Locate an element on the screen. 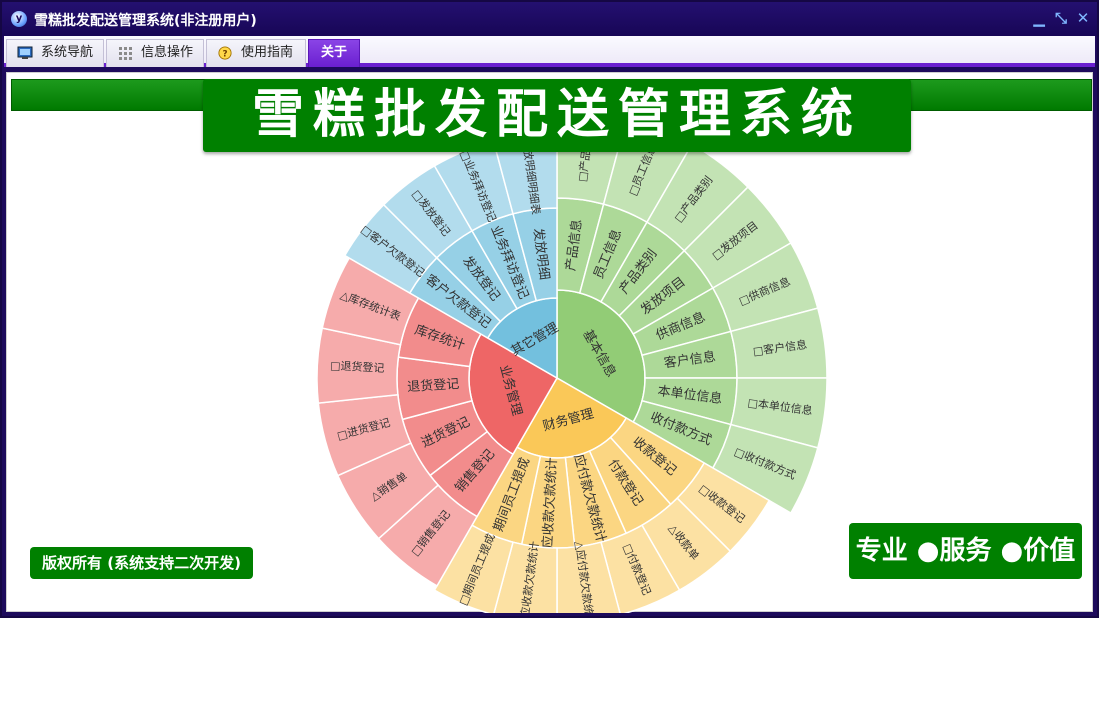 Image resolution: width=1099 pixels, height=723 pixels. restore-icon: ⤡ is located at coordinates (1061, 18).